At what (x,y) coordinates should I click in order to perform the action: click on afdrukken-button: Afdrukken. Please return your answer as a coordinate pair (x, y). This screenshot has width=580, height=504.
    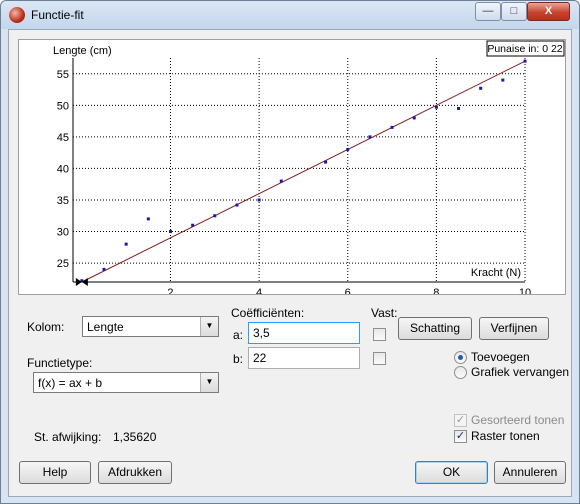
    Looking at the image, I should click on (135, 472).